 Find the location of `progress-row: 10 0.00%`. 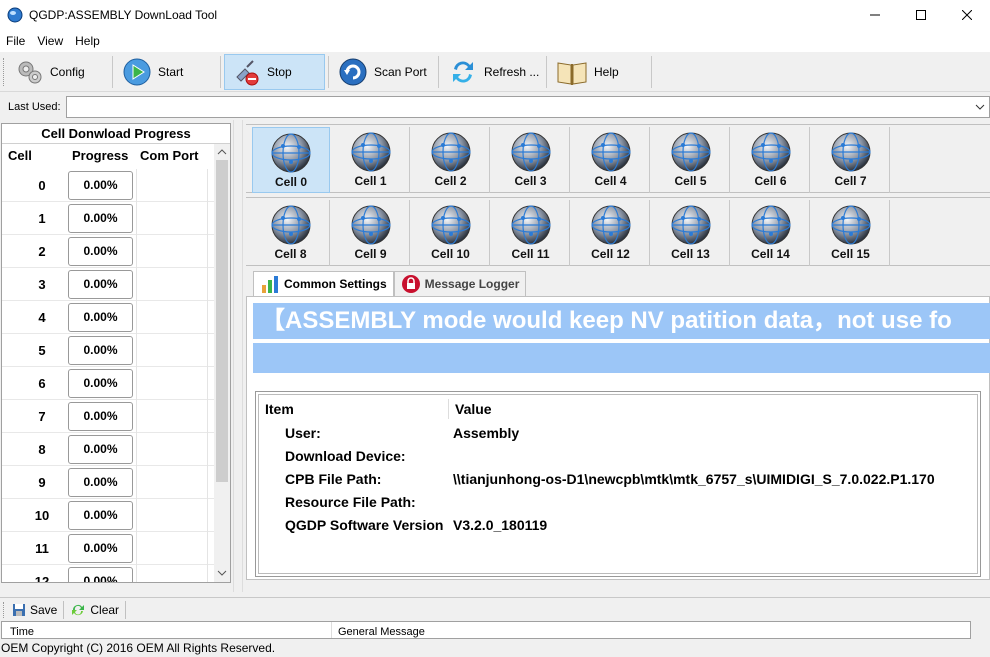

progress-row: 10 0.00% is located at coordinates (109, 515).